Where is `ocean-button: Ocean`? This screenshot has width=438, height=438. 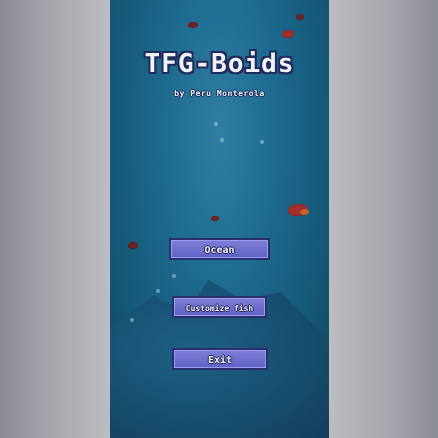
ocean-button: Ocean is located at coordinates (219, 249).